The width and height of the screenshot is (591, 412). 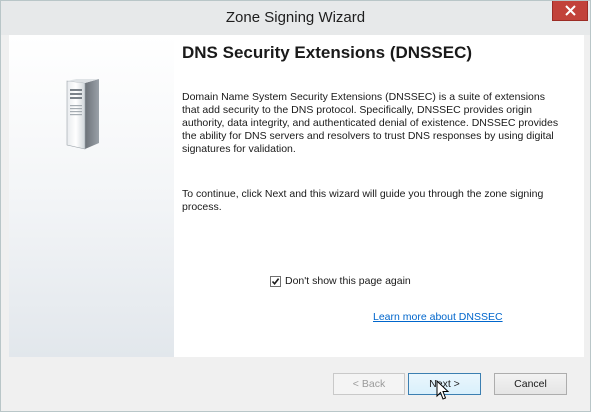 I want to click on title-bar: Zone Signing Wizard, so click(x=295, y=18).